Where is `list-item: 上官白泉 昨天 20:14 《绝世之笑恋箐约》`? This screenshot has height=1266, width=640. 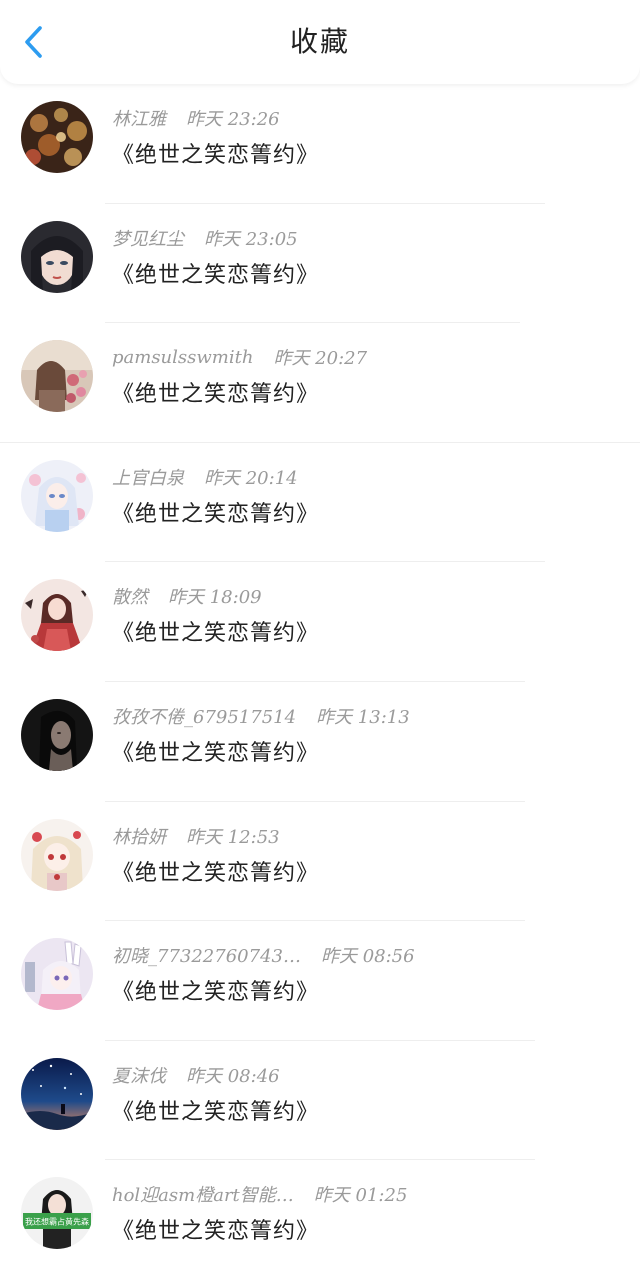
list-item: 上官白泉 昨天 20:14 《绝世之笑恋箐约》 is located at coordinates (320, 503).